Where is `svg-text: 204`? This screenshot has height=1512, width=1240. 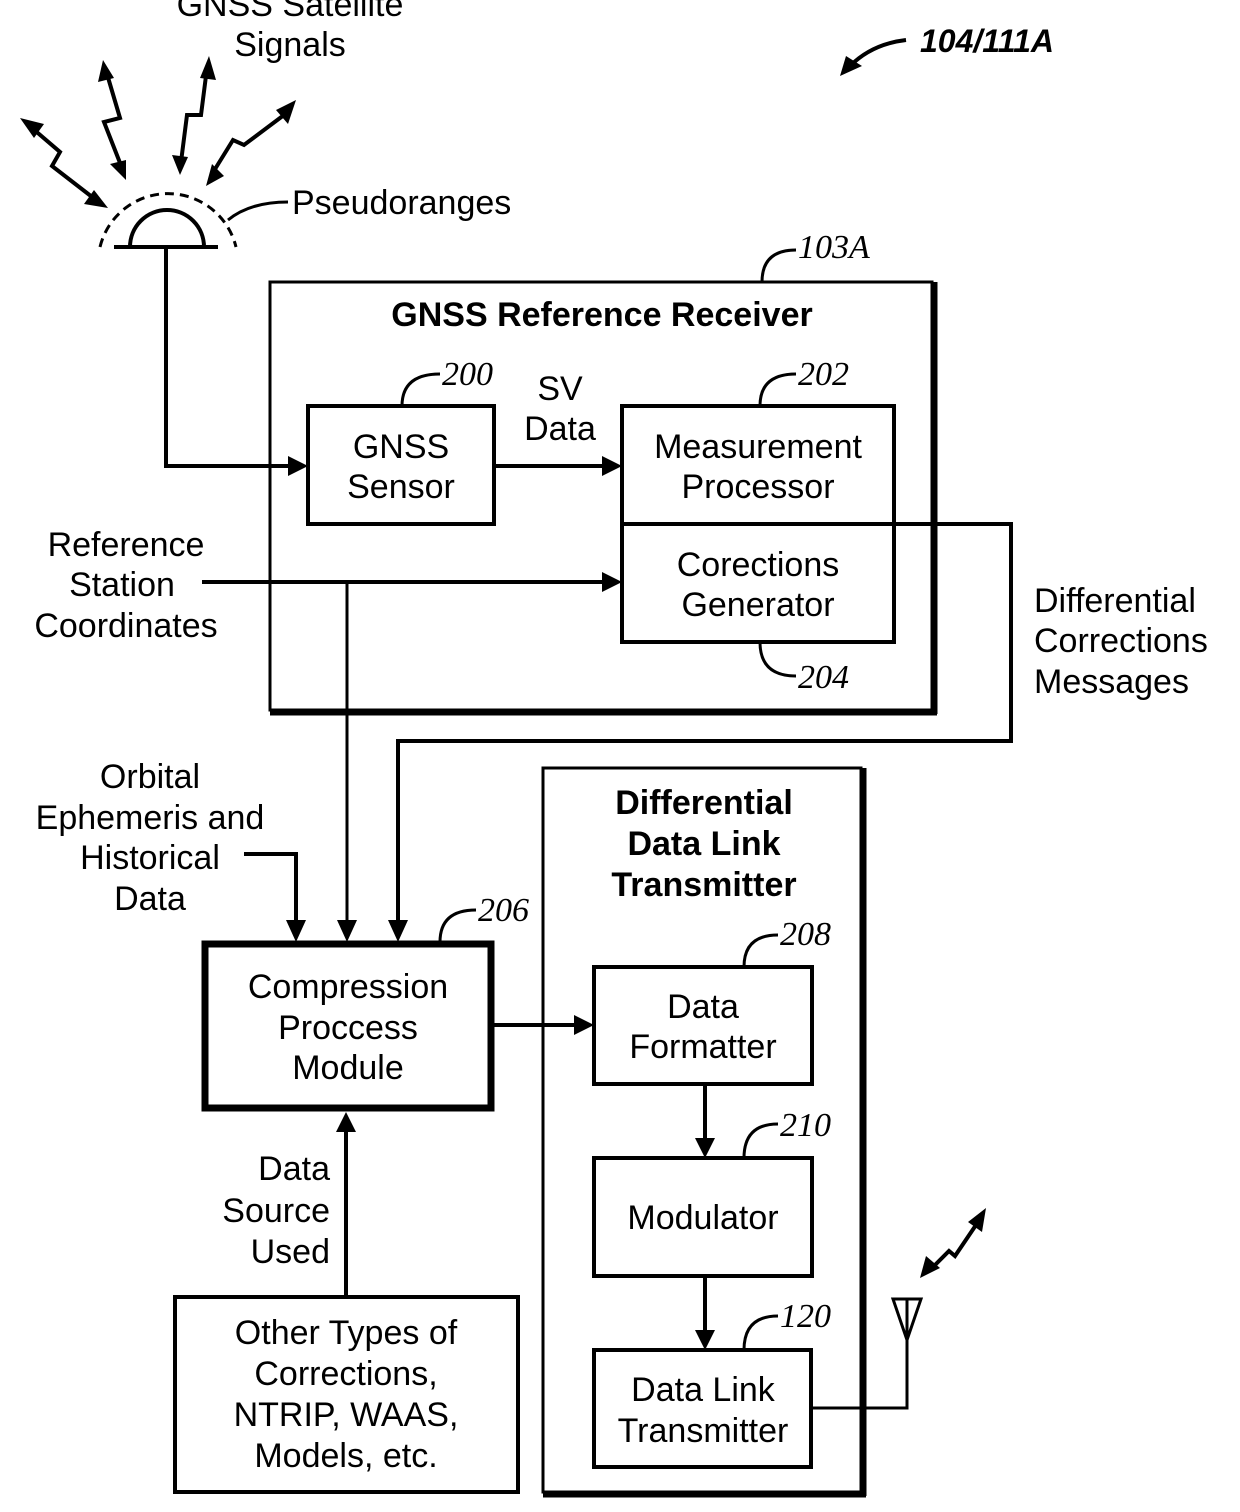 svg-text: 204 is located at coordinates (823, 677).